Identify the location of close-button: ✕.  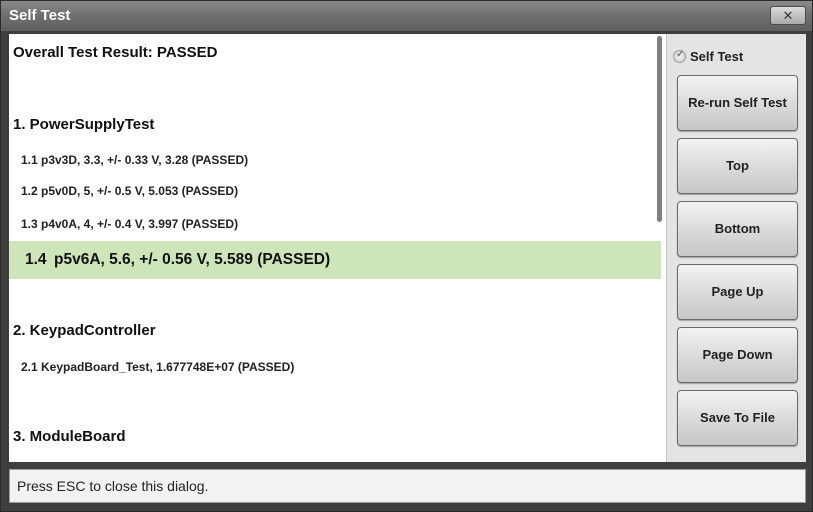
(788, 15).